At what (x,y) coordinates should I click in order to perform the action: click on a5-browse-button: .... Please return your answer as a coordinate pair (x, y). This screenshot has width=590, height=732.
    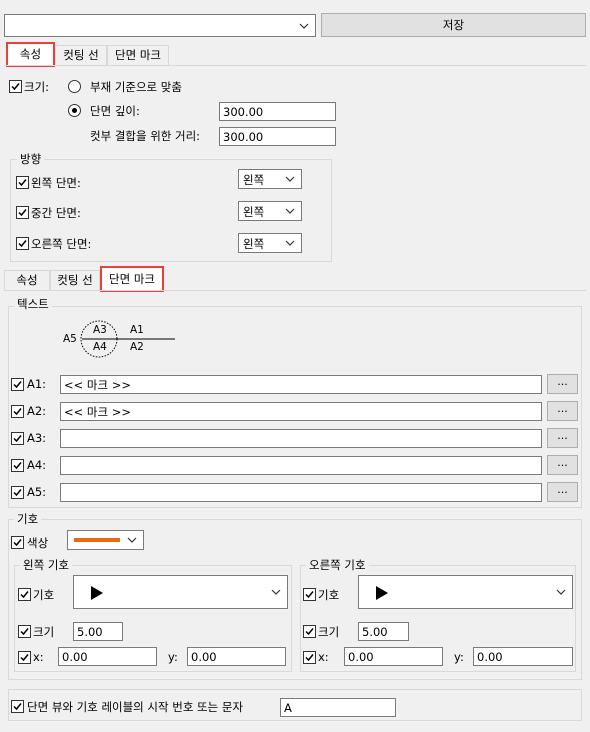
    Looking at the image, I should click on (562, 492).